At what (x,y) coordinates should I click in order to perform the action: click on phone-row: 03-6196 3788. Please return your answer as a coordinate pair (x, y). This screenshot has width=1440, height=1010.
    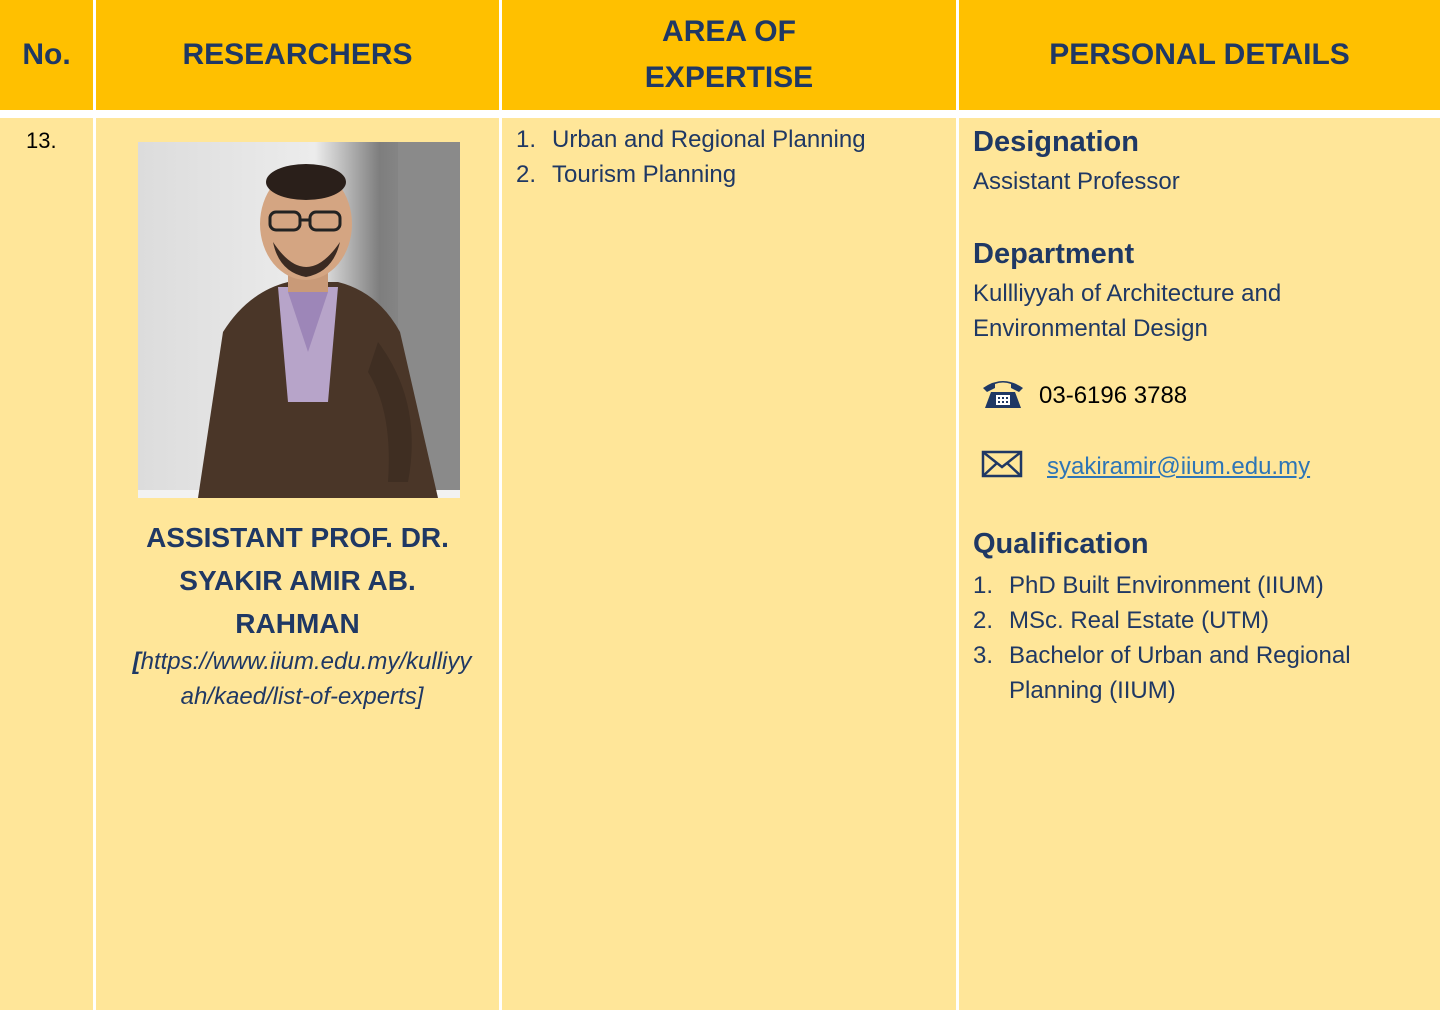
    Looking at the image, I should click on (1084, 395).